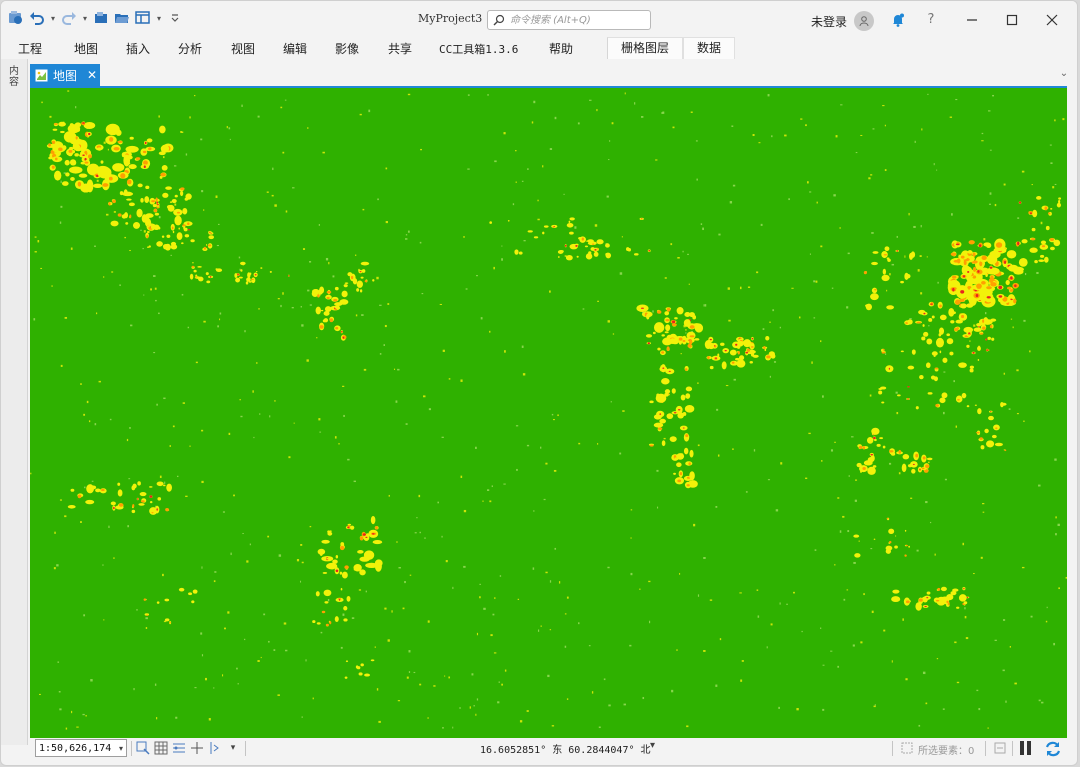 The image size is (1080, 767). Describe the element at coordinates (946, 751) in the screenshot. I see `selected-features-count: 所选要素：0` at that location.